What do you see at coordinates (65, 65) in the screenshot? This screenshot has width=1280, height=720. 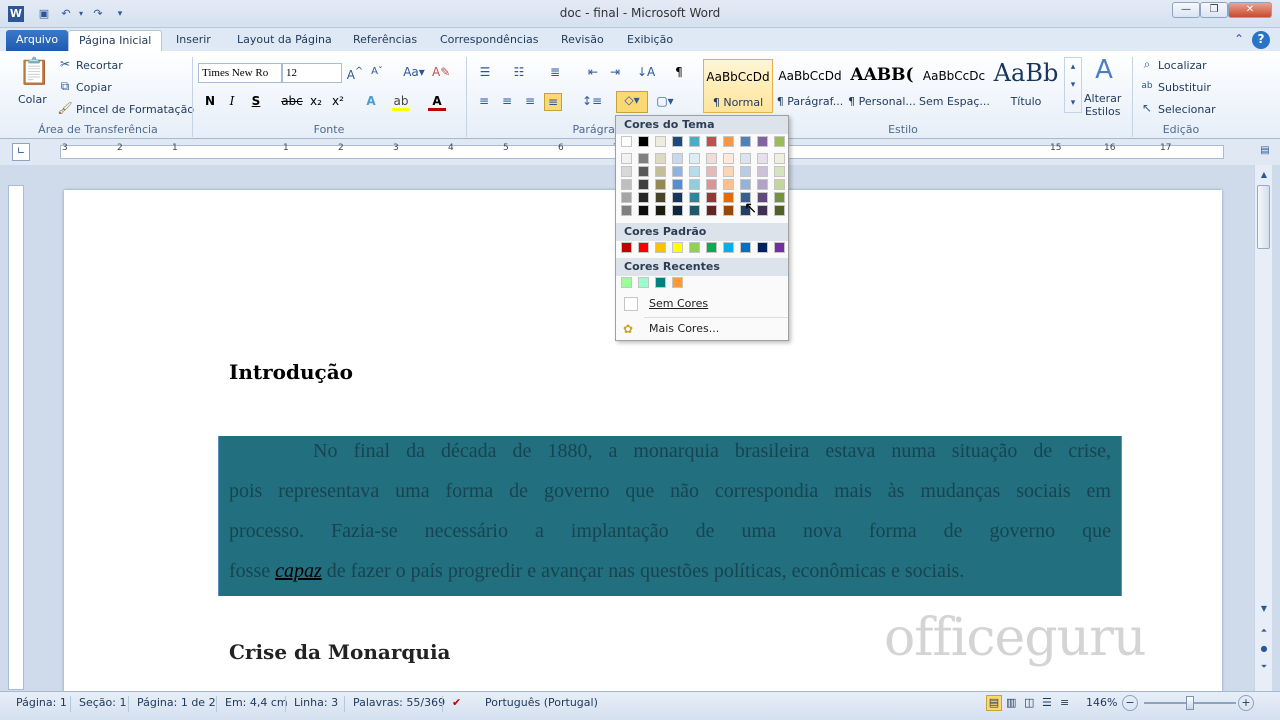 I see `cut-icon: ✂` at bounding box center [65, 65].